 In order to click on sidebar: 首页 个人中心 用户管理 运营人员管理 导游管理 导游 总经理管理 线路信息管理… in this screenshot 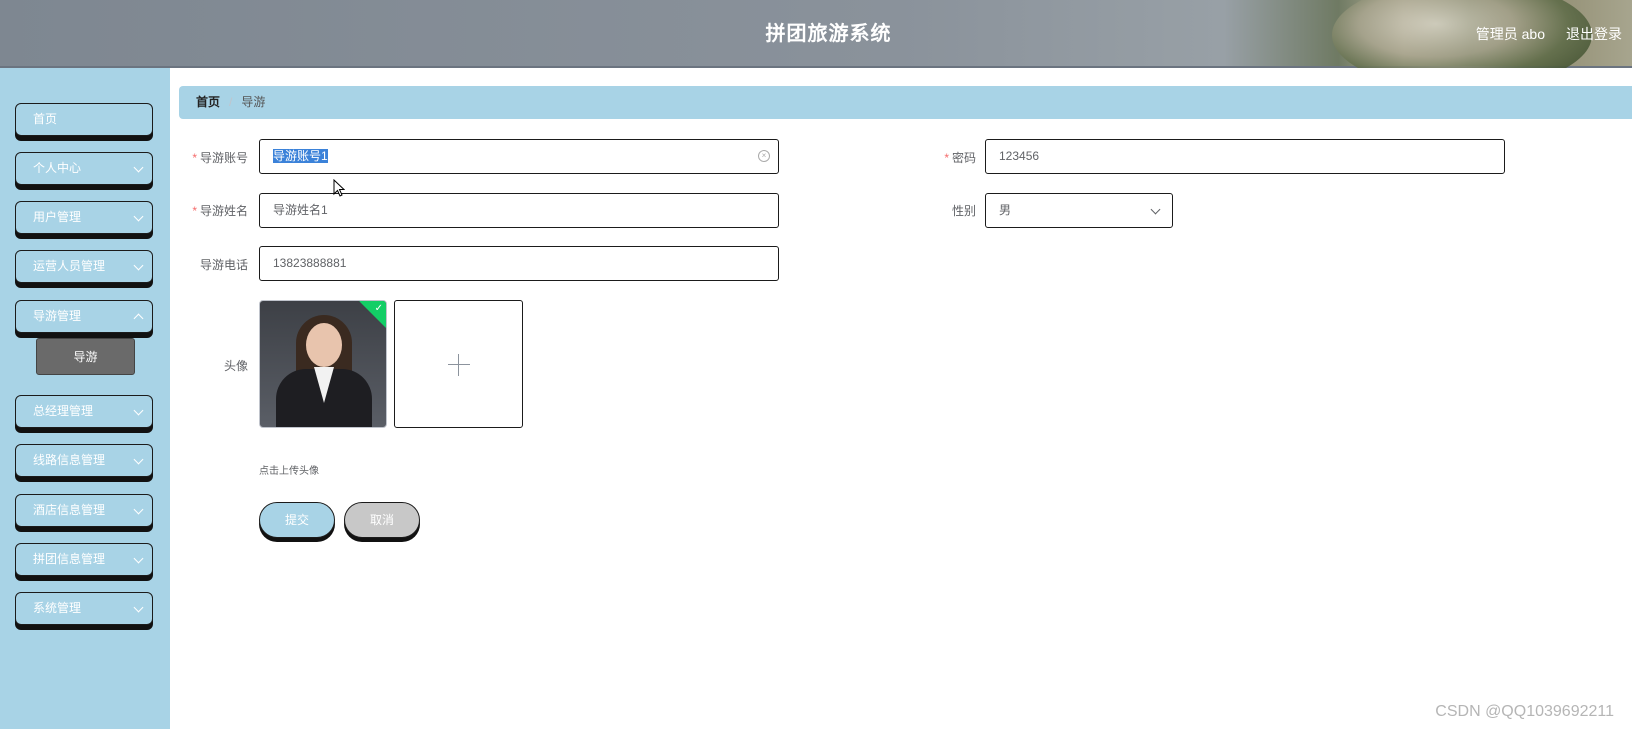, I will do `click(85, 398)`.